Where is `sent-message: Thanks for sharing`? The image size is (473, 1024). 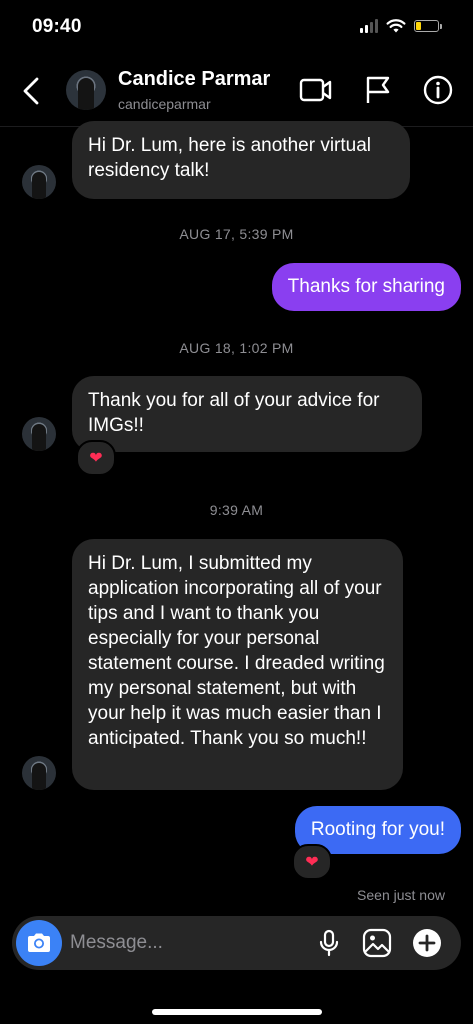
sent-message: Thanks for sharing is located at coordinates (366, 287).